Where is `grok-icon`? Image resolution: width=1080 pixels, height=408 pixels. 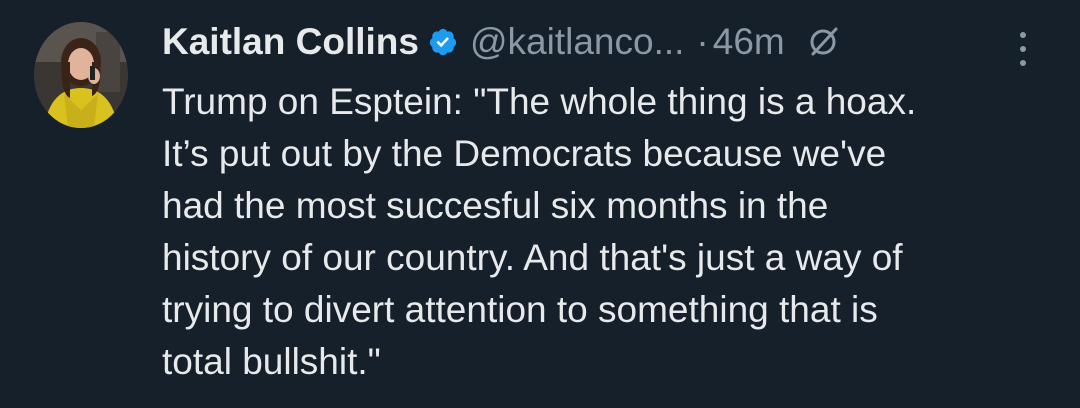 grok-icon is located at coordinates (824, 42).